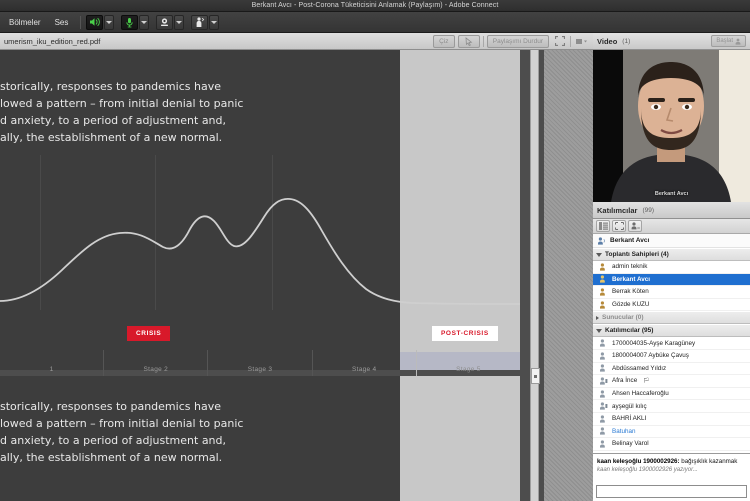 This screenshot has height=501, width=750. What do you see at coordinates (260, 369) in the screenshot?
I see `stage-3-number: Stage 3` at bounding box center [260, 369].